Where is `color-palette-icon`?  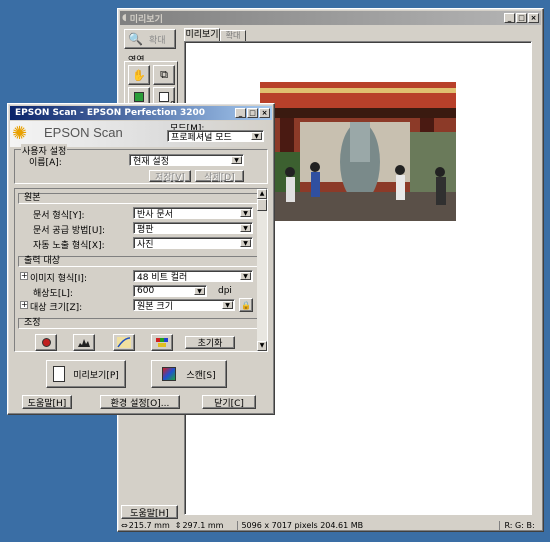
color-palette-icon is located at coordinates (162, 342).